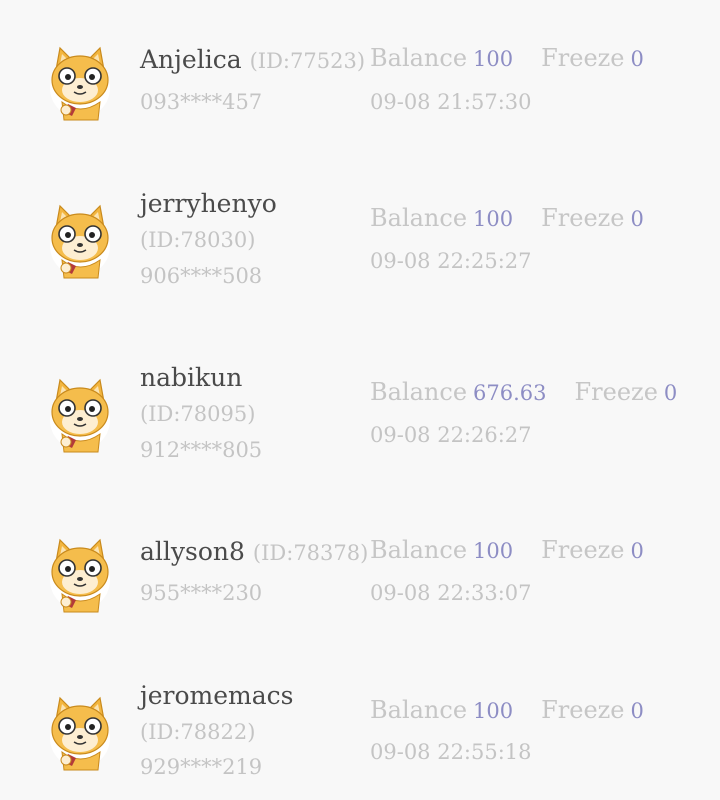 This screenshot has width=720, height=800. What do you see at coordinates (198, 240) in the screenshot?
I see `user-id: (ID:78030)` at bounding box center [198, 240].